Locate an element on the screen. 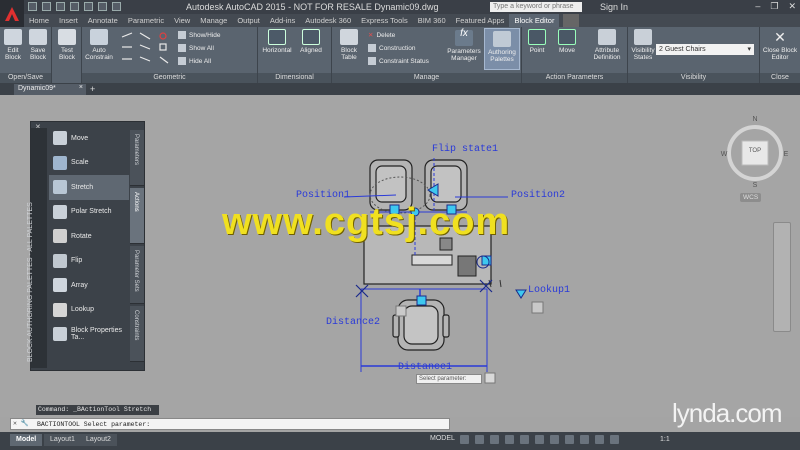 This screenshot has width=800, height=450. palette-item-rotate: Rotate is located at coordinates (89, 236).